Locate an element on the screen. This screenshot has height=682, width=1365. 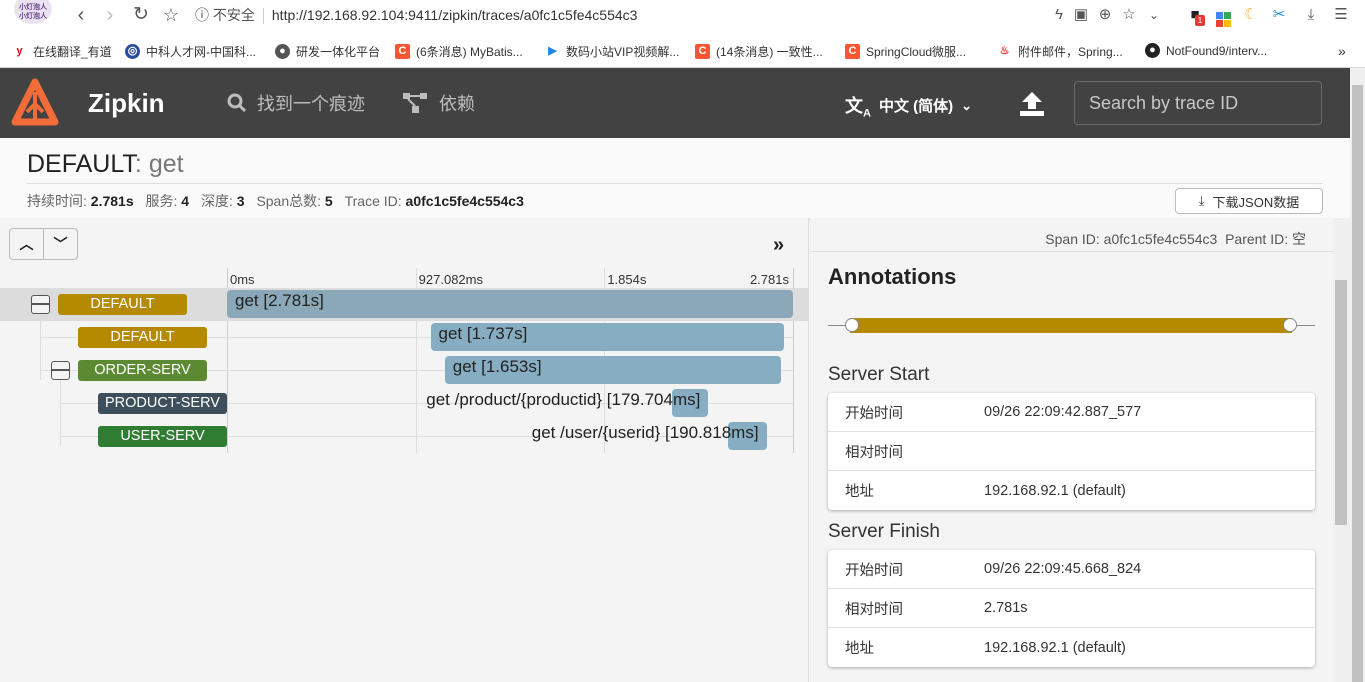
chevron-up-icon: ︿ is located at coordinates (26, 244).